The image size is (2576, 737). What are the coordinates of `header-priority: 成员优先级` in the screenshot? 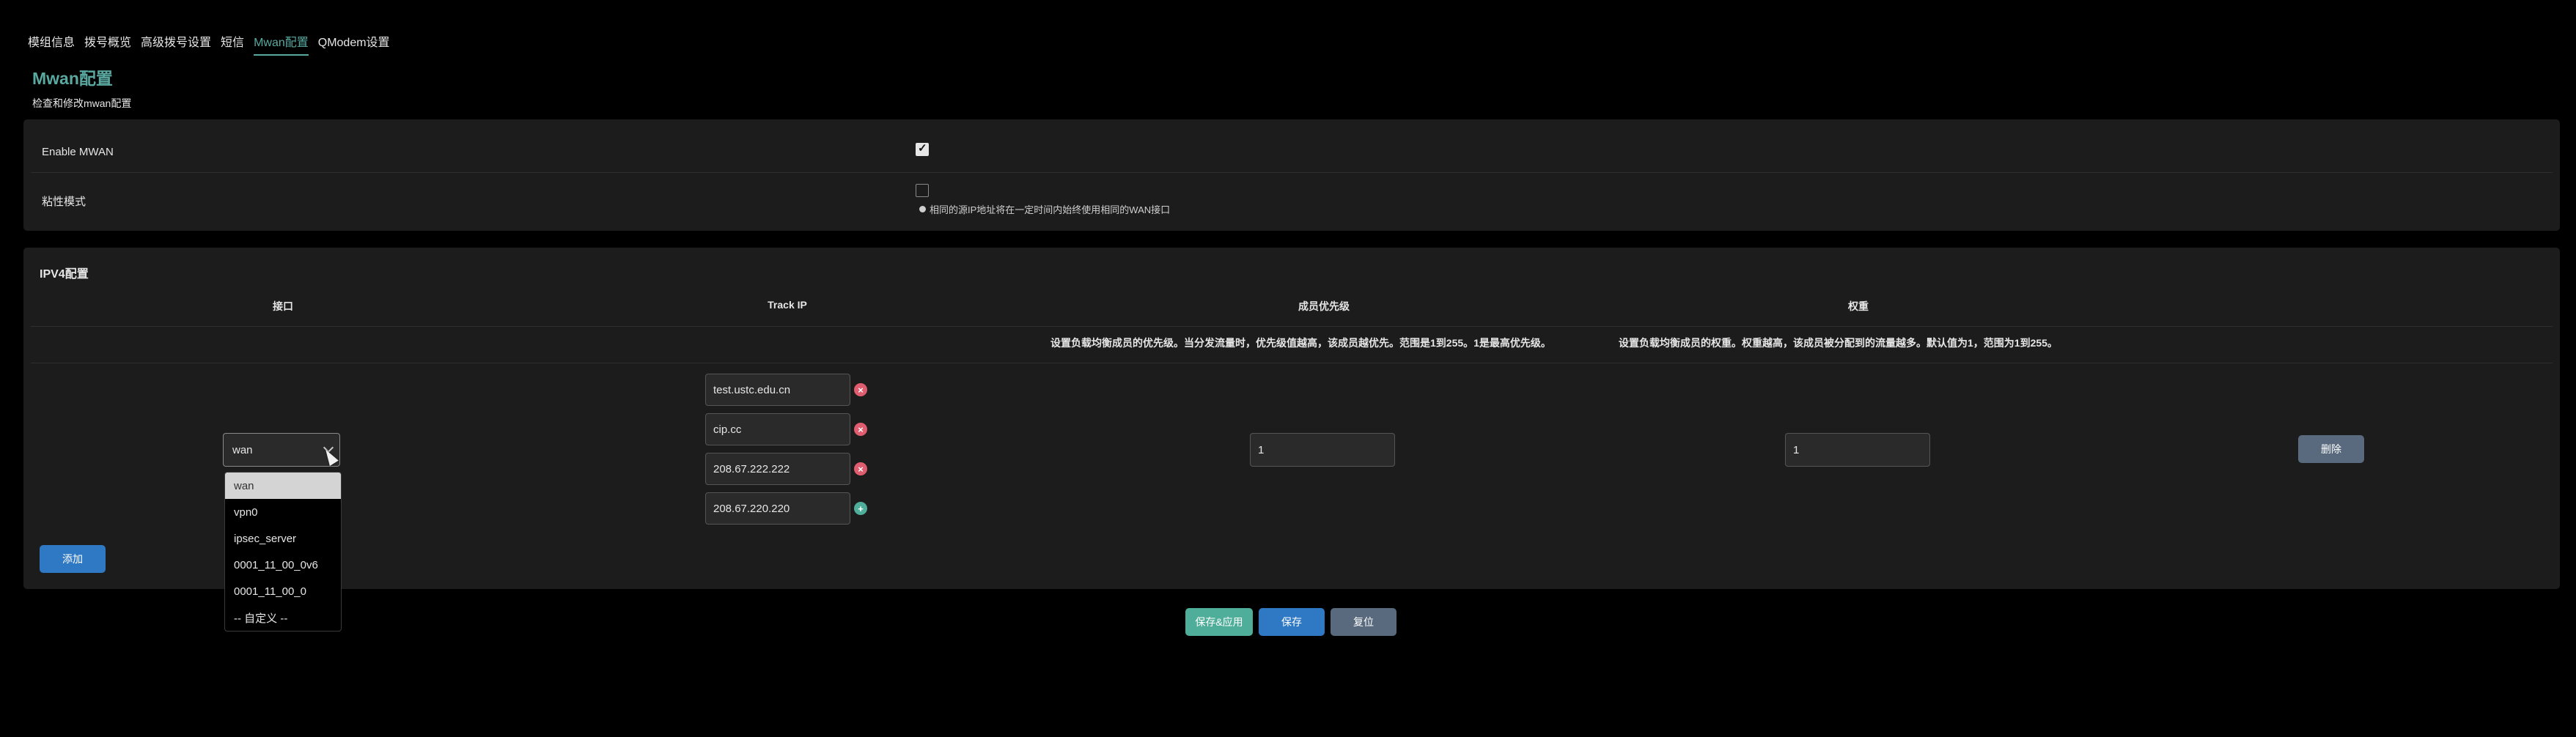 It's located at (1324, 306).